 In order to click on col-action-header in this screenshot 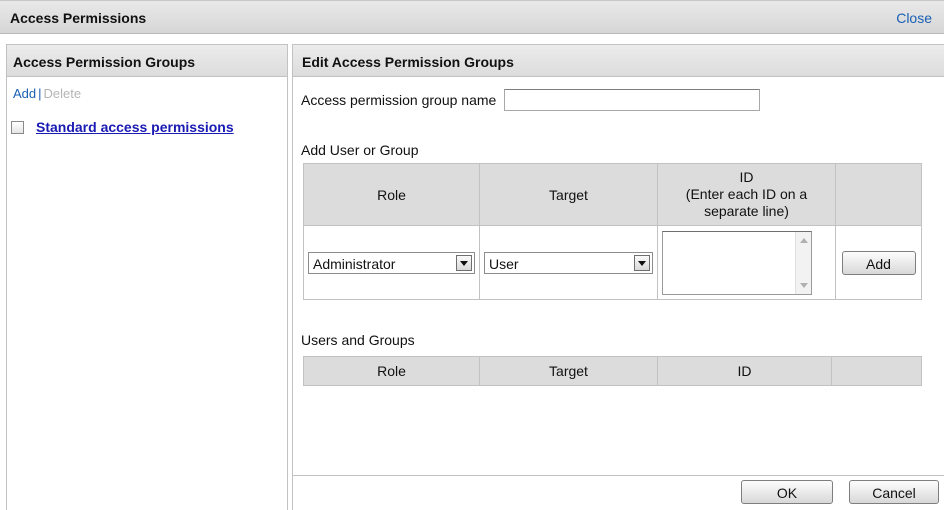, I will do `click(878, 194)`.